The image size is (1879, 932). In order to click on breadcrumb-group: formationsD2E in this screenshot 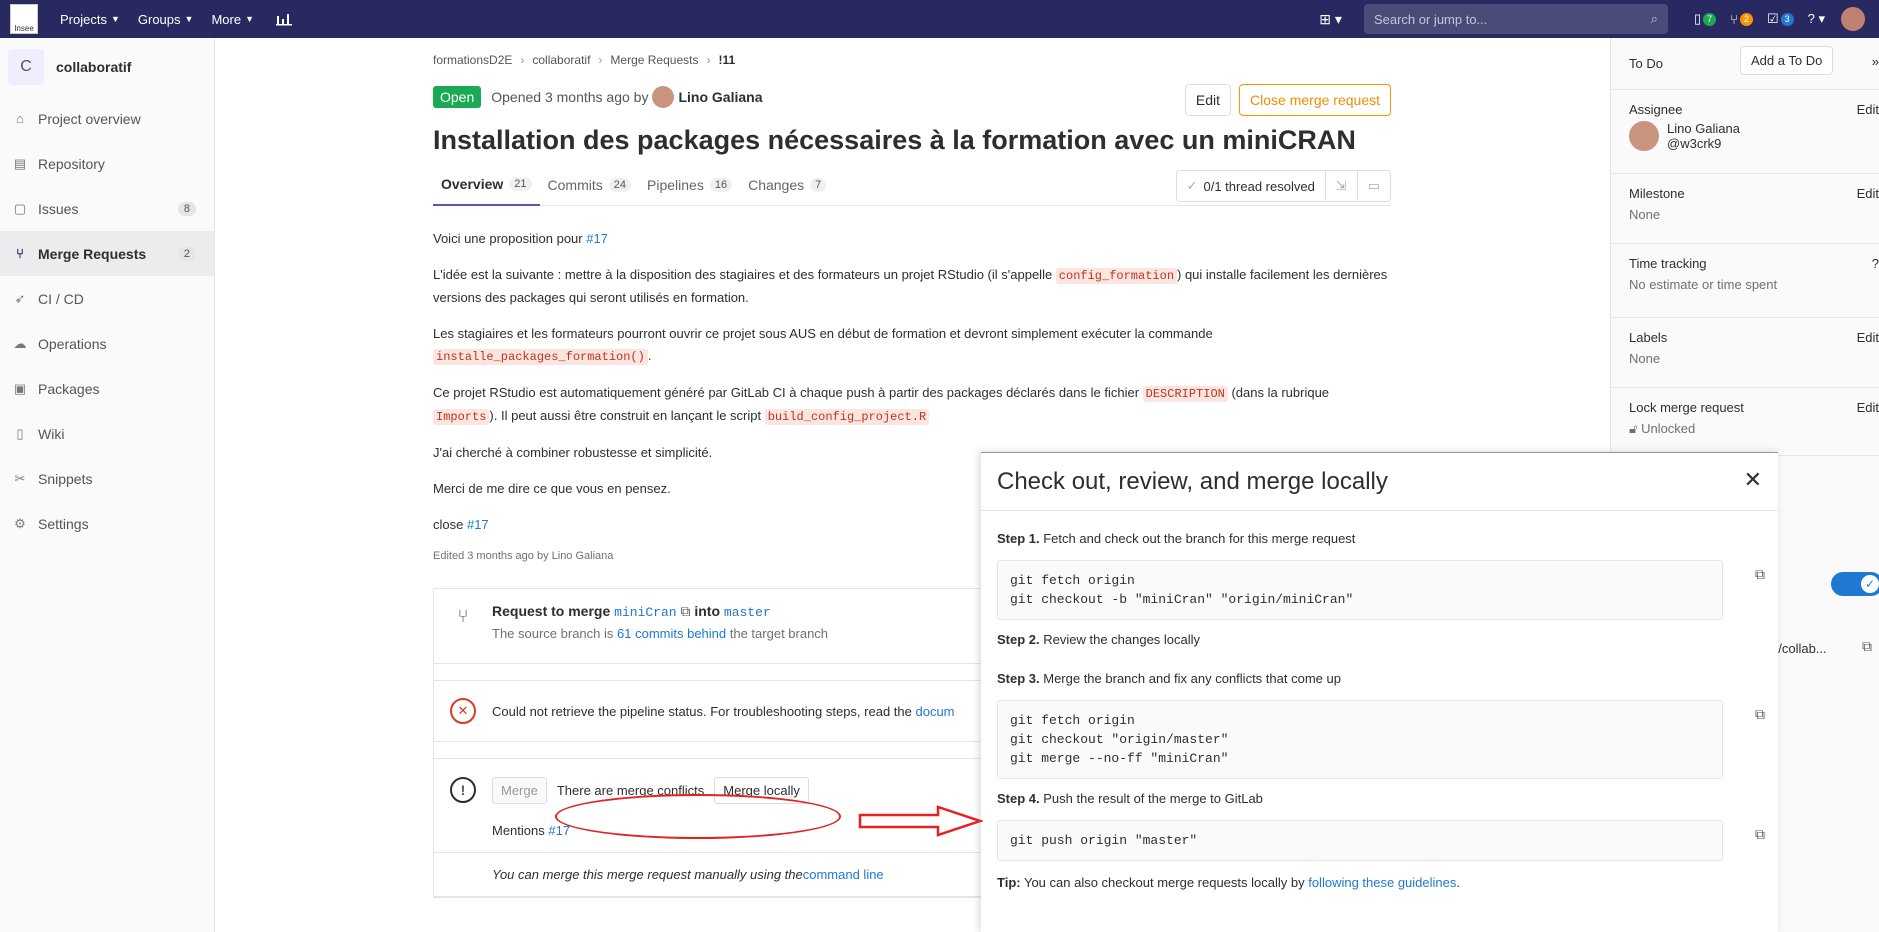, I will do `click(472, 60)`.